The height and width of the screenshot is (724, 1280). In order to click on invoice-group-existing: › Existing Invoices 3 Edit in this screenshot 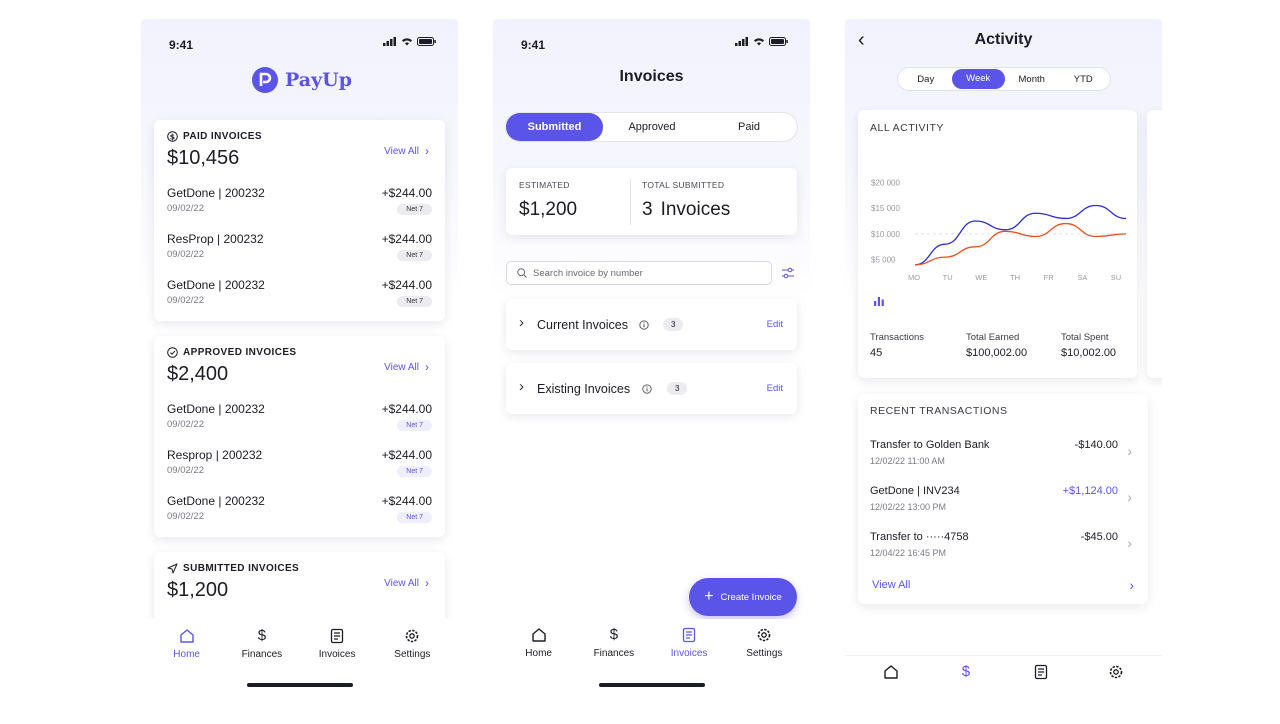, I will do `click(651, 388)`.